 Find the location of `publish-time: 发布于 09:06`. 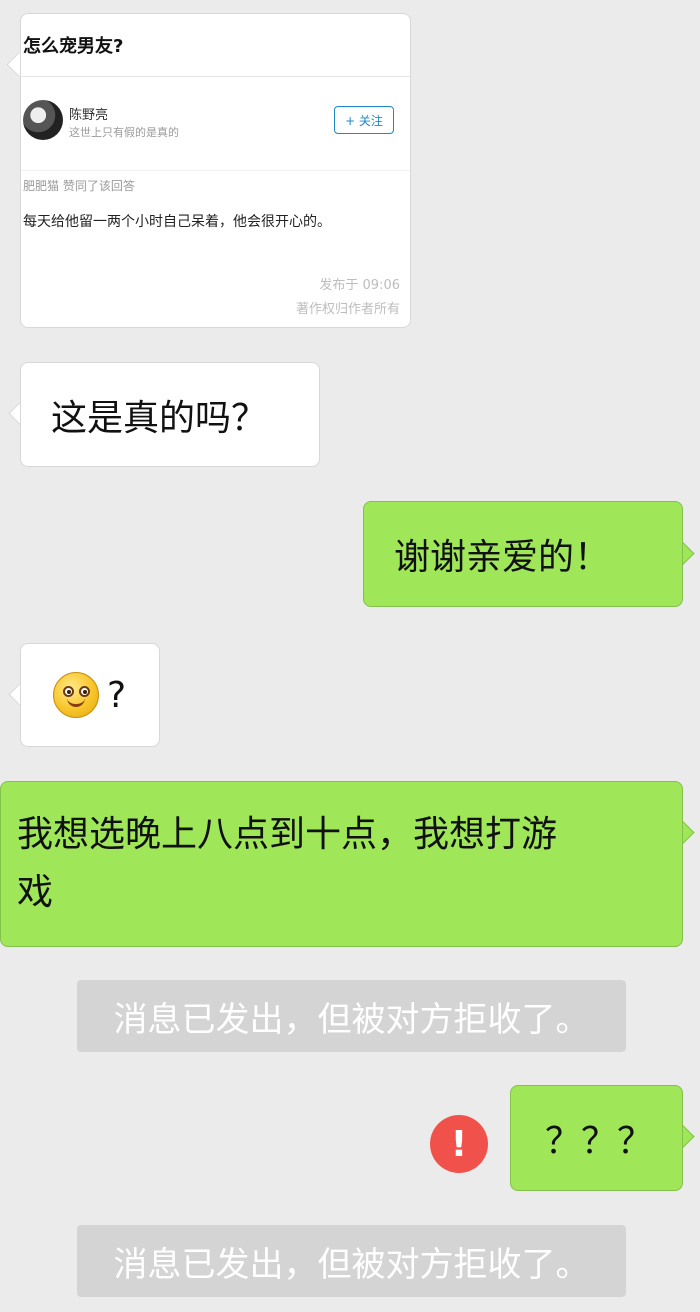

publish-time: 发布于 09:06 is located at coordinates (359, 285).